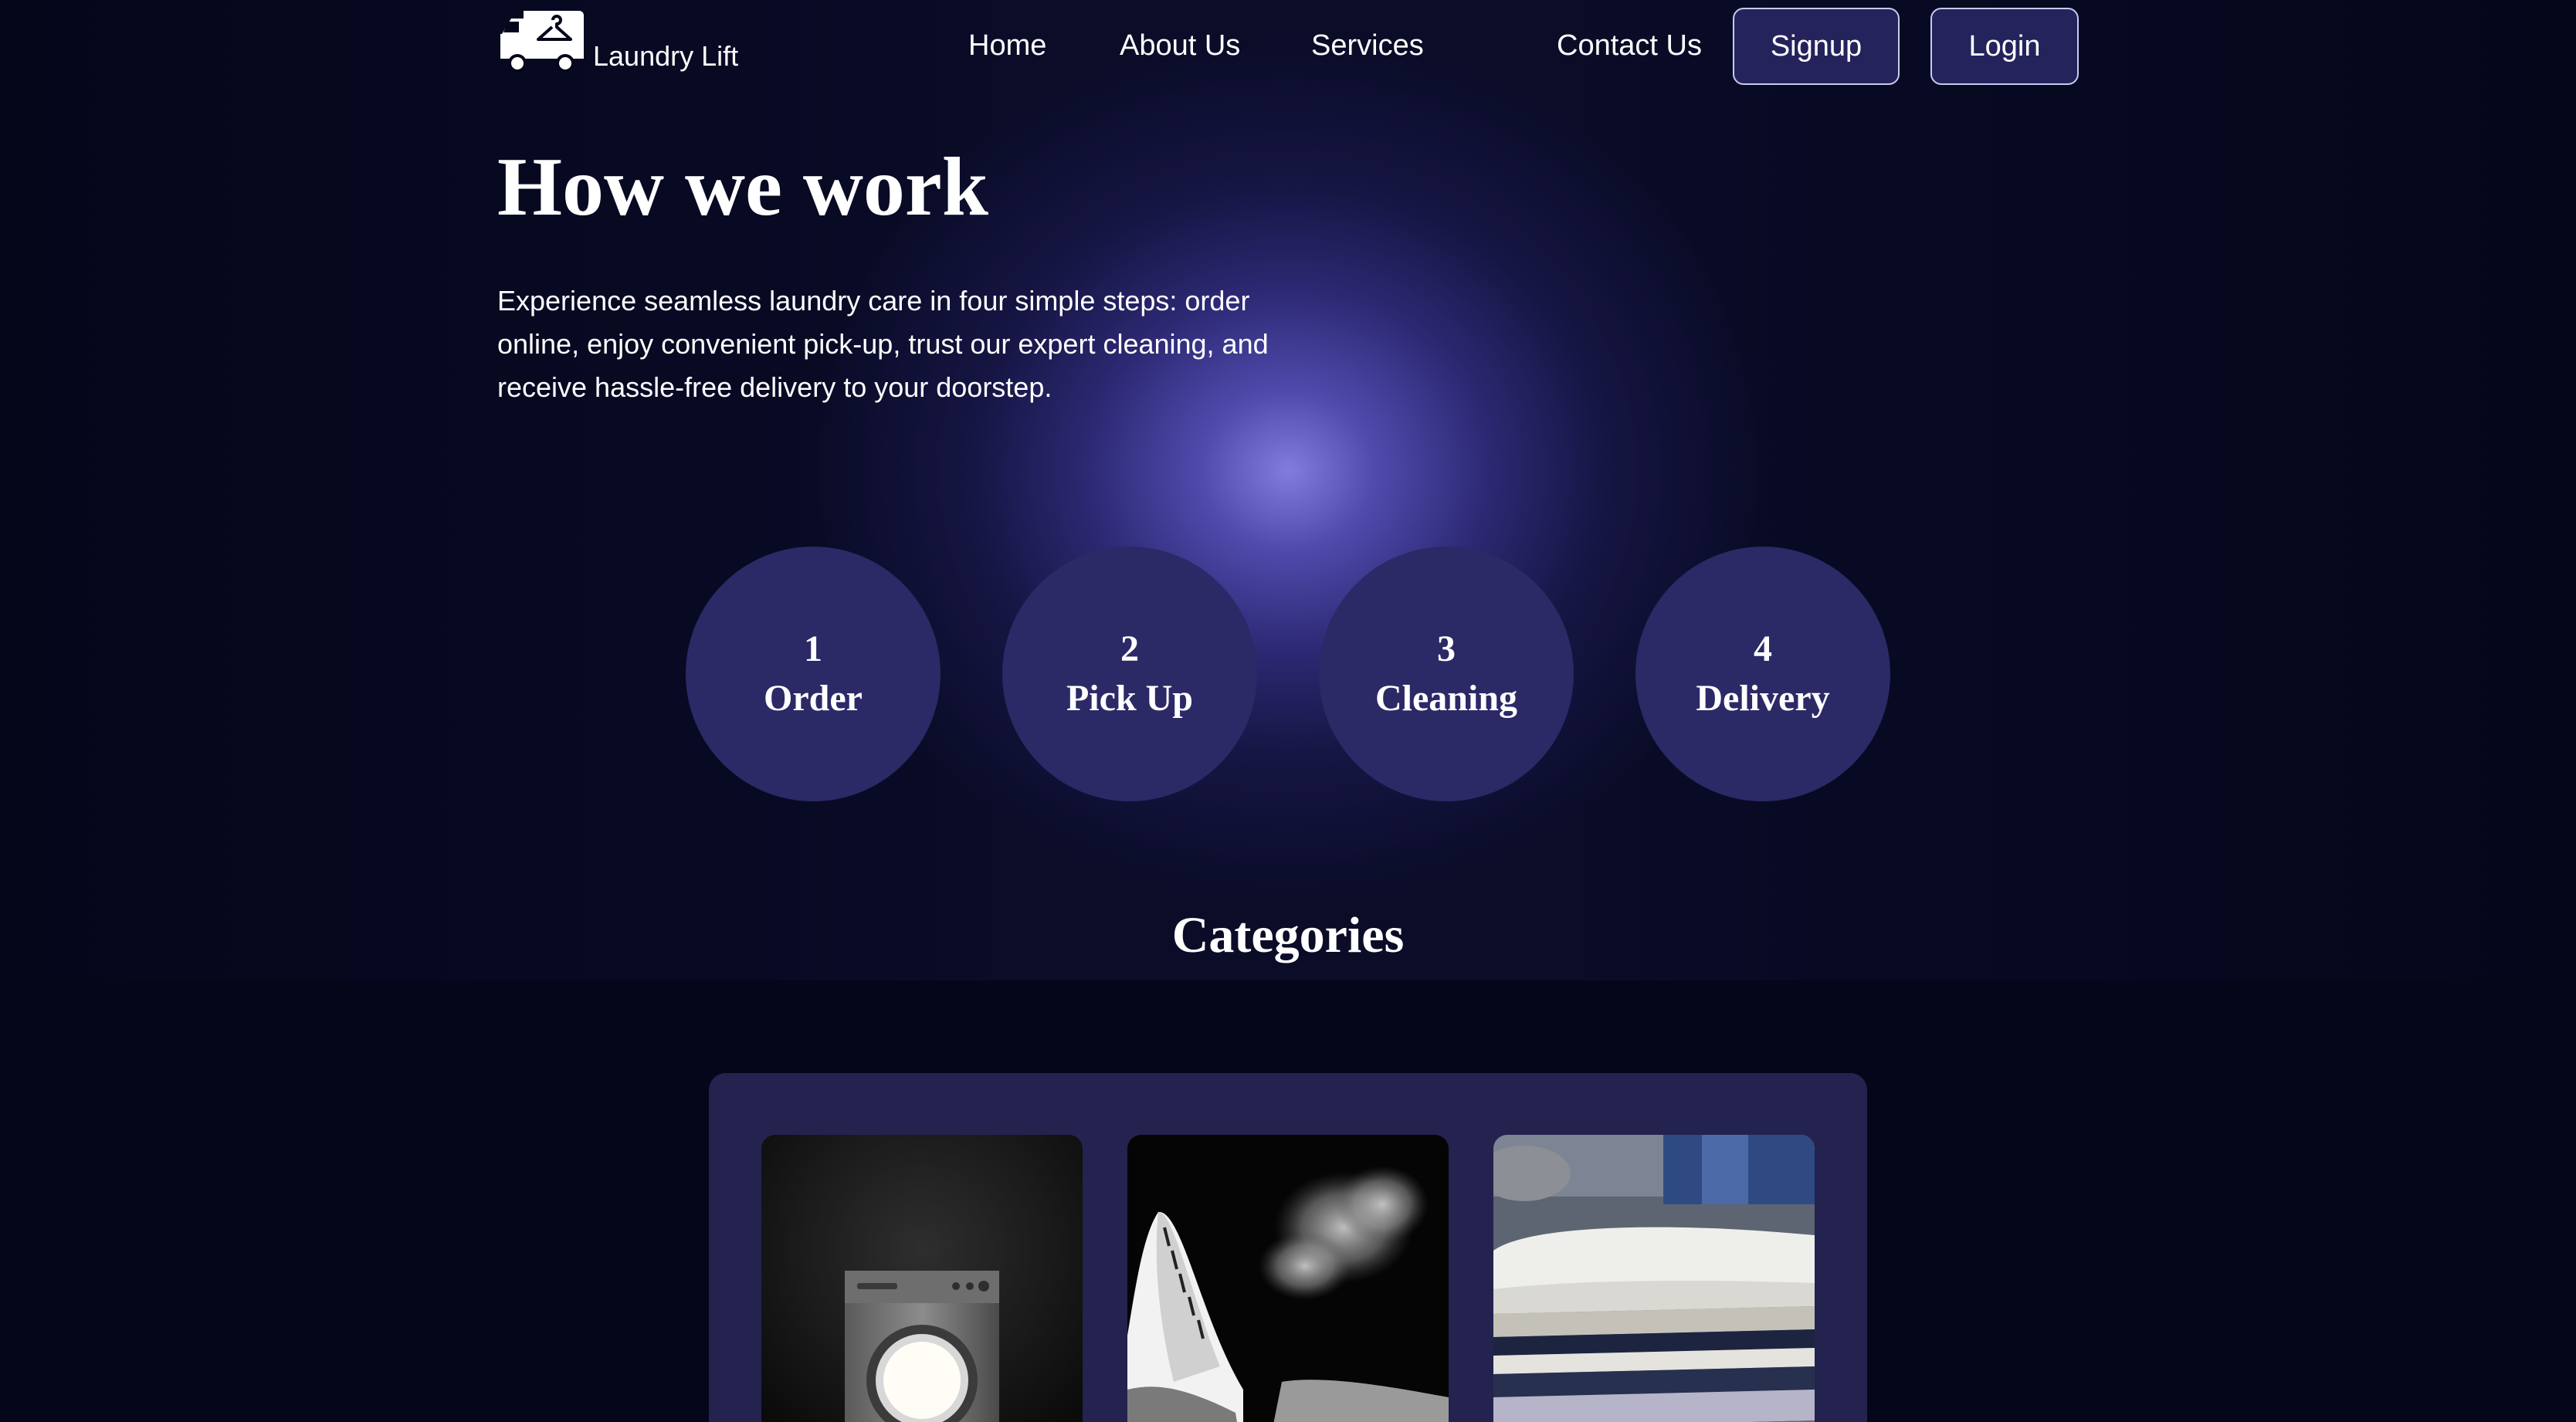 The height and width of the screenshot is (1422, 2576). What do you see at coordinates (1129, 698) in the screenshot?
I see `step-label: Pick Up` at bounding box center [1129, 698].